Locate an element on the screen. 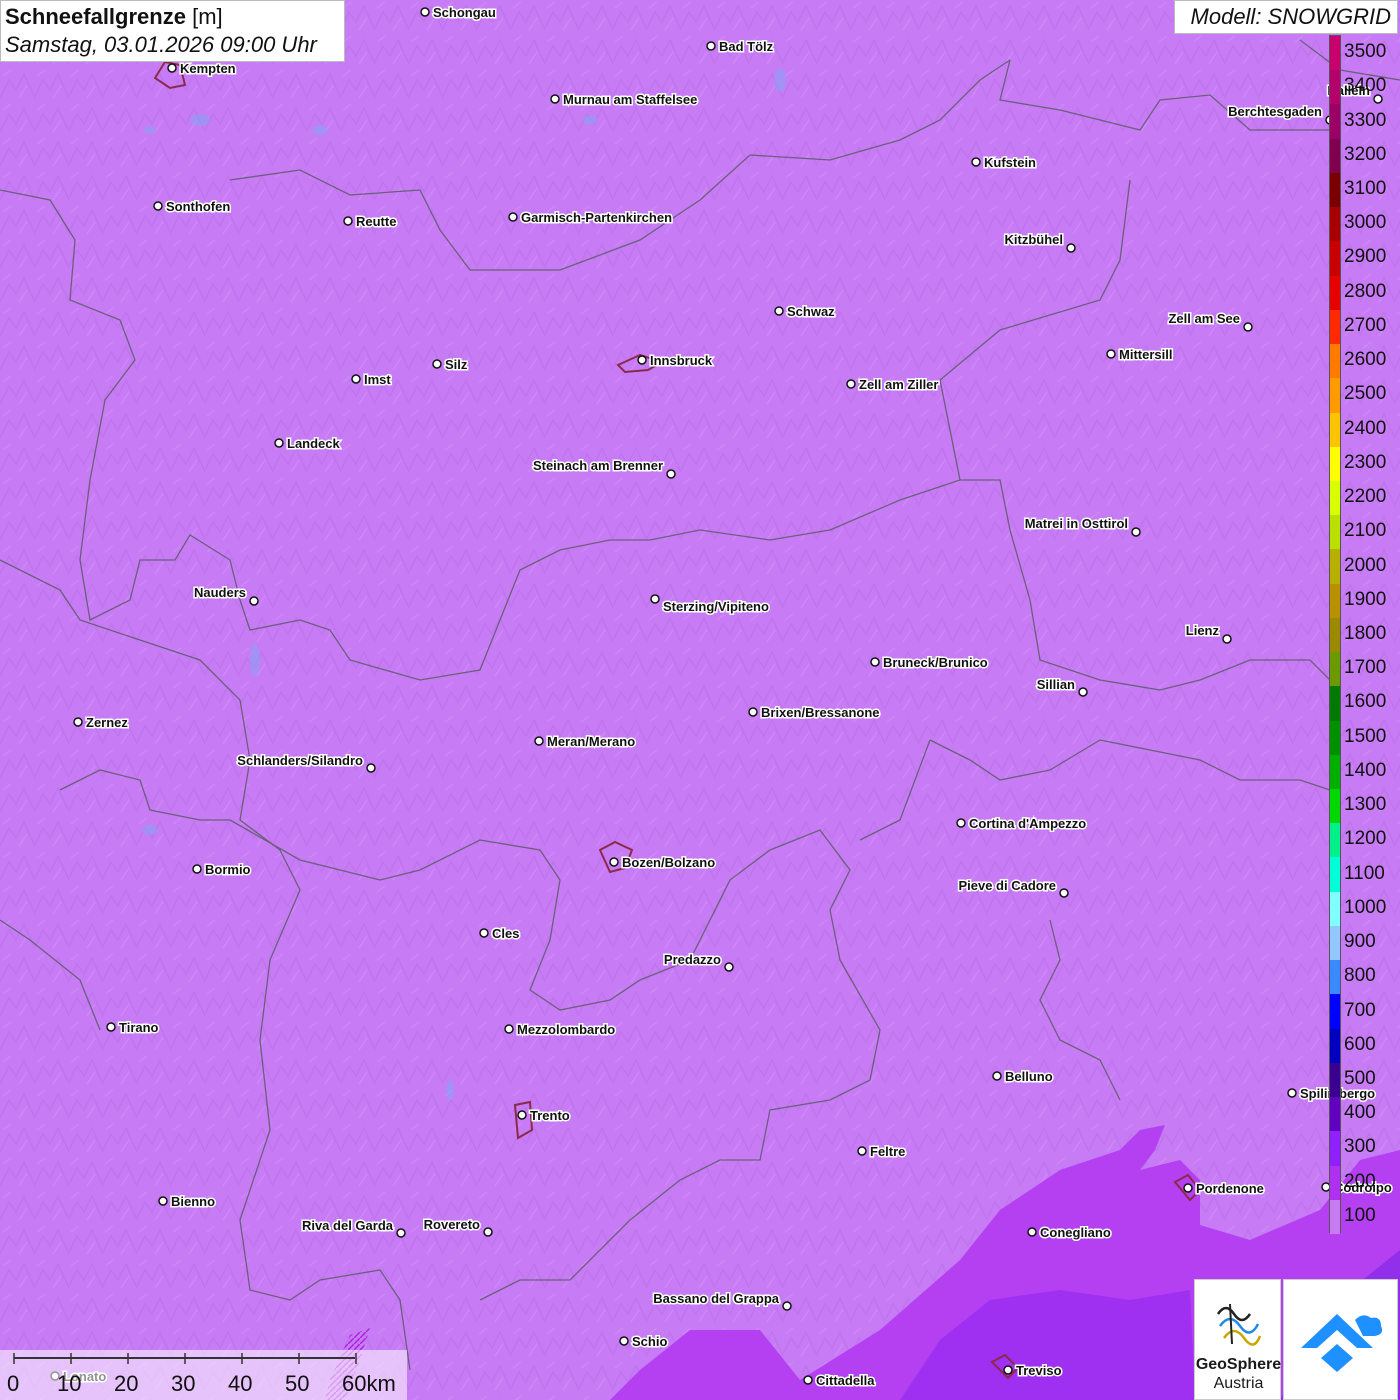 Image resolution: width=1400 pixels, height=1400 pixels. city-label: Sonthofen is located at coordinates (198, 206).